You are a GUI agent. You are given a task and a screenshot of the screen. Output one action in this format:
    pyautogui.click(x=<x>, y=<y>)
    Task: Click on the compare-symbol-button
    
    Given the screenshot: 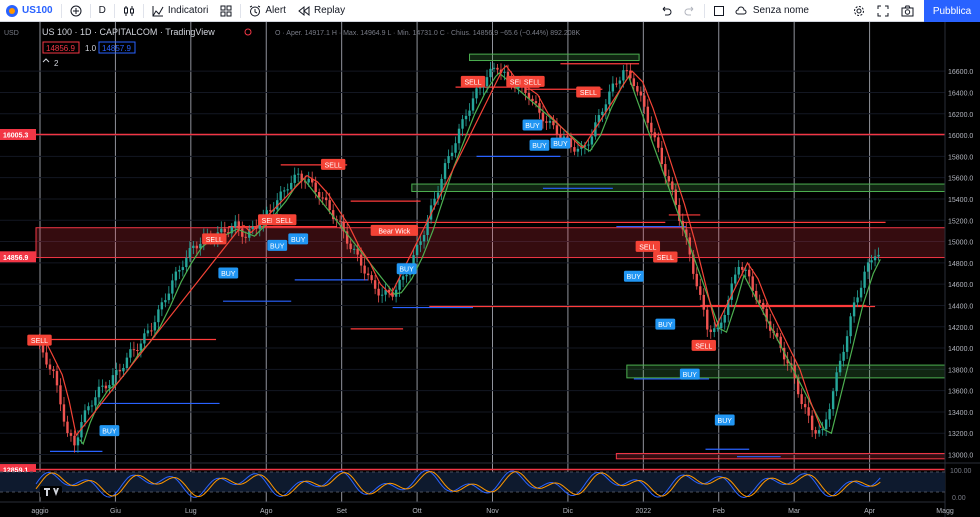 What is the action you would take?
    pyautogui.click(x=76, y=11)
    